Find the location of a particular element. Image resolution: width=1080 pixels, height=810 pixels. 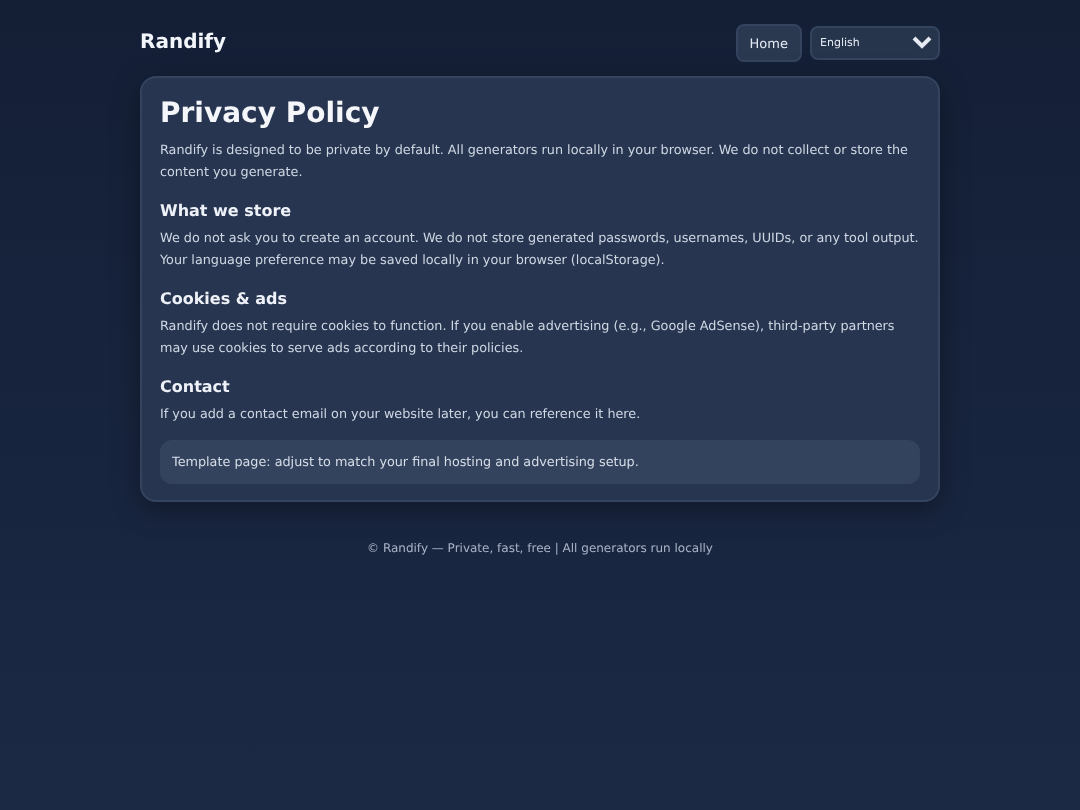

brand-title: Randify is located at coordinates (183, 43).